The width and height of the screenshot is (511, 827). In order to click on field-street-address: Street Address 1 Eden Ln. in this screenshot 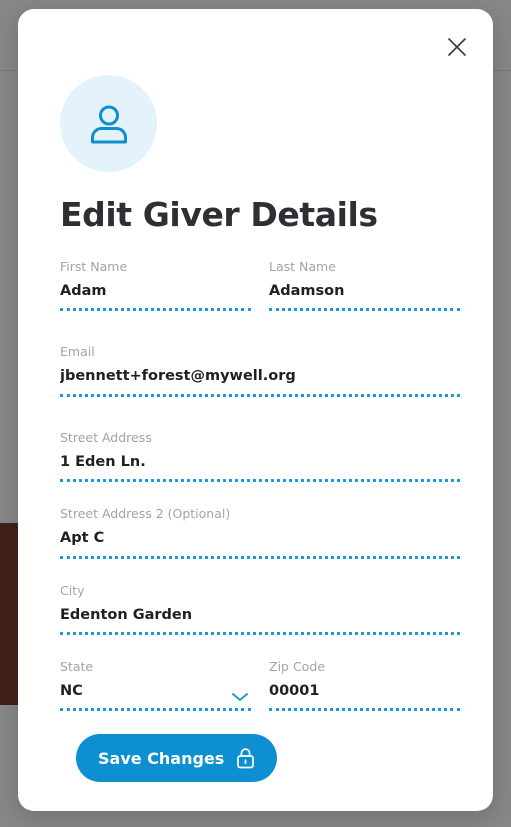, I will do `click(260, 456)`.